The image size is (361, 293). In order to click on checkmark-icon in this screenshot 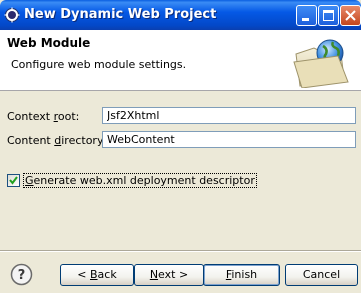, I will do `click(13, 180)`.